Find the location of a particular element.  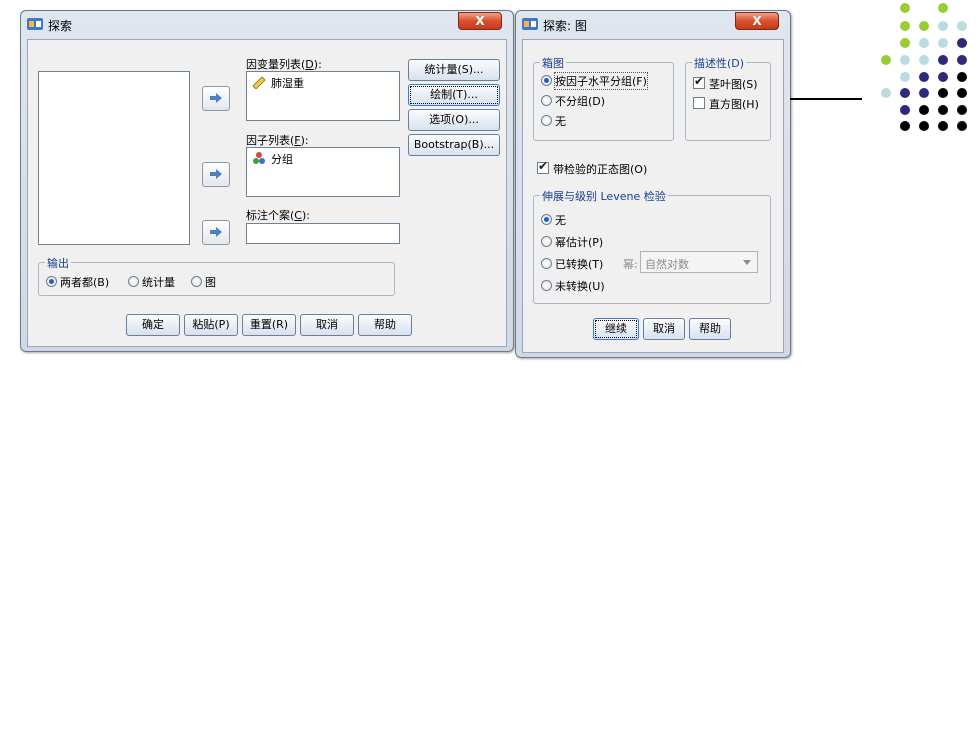

box-together-radio is located at coordinates (546, 100).